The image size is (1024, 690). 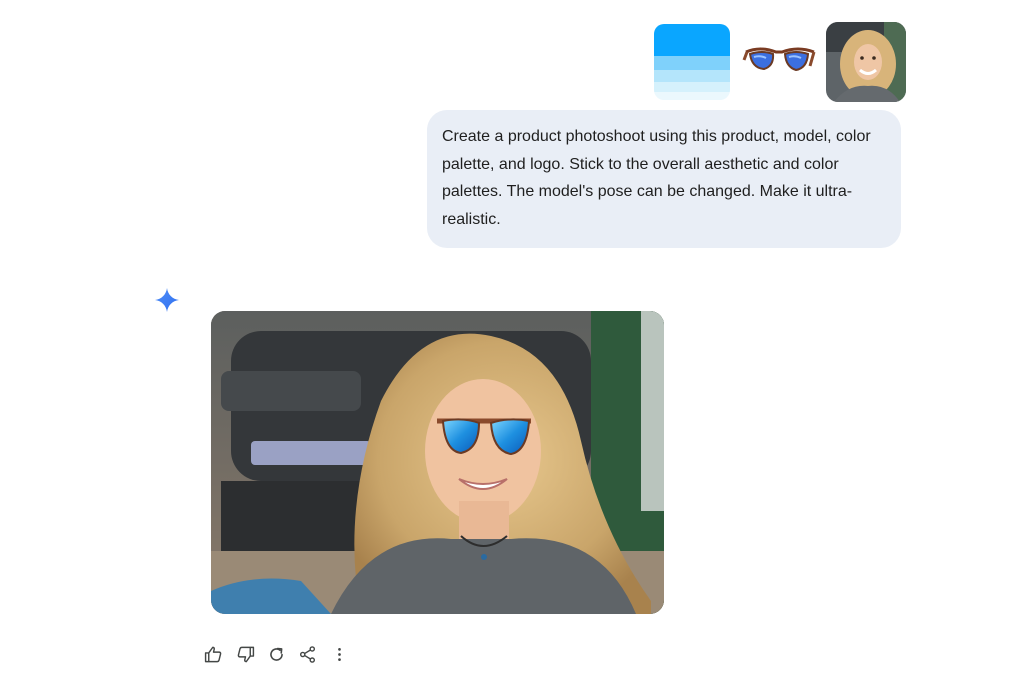 I want to click on share-icon, so click(x=307, y=654).